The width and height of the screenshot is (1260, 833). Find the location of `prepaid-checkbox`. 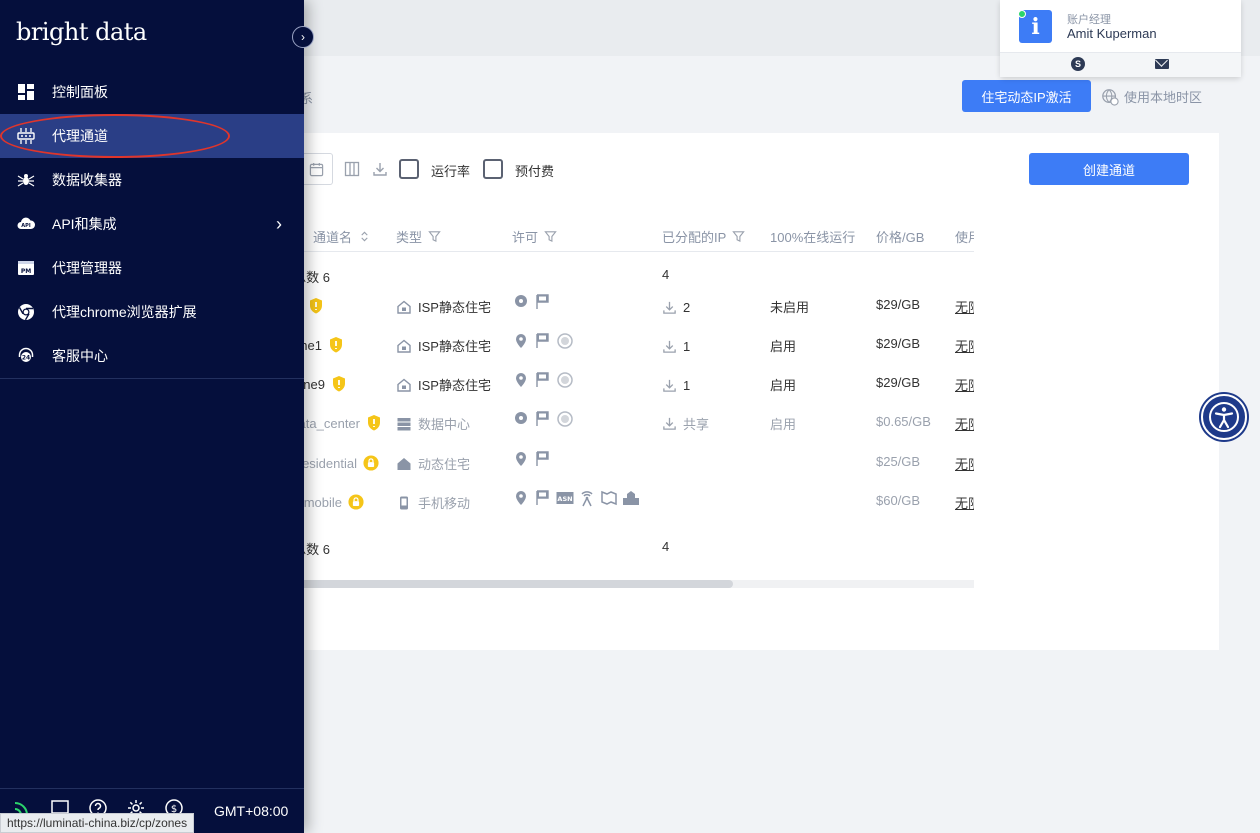

prepaid-checkbox is located at coordinates (493, 169).